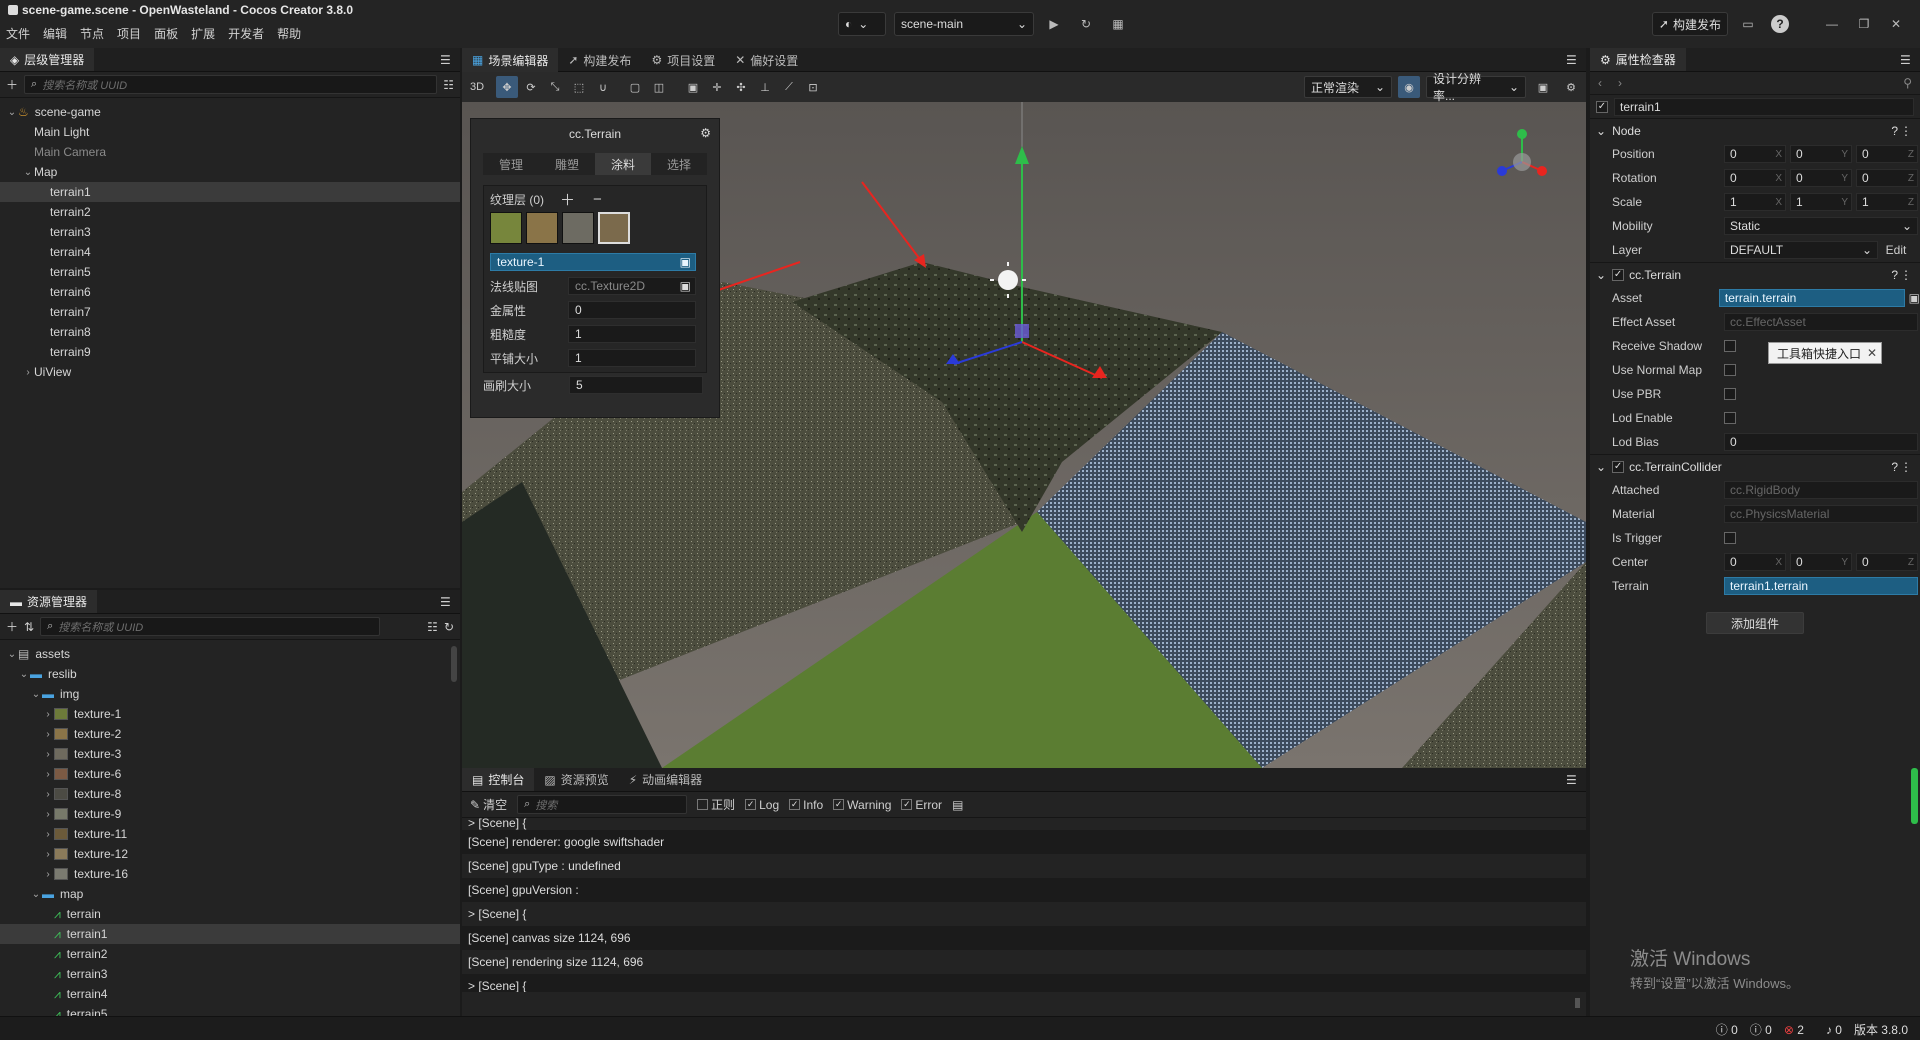  I want to click on help-icon: ?, so click(1894, 131).